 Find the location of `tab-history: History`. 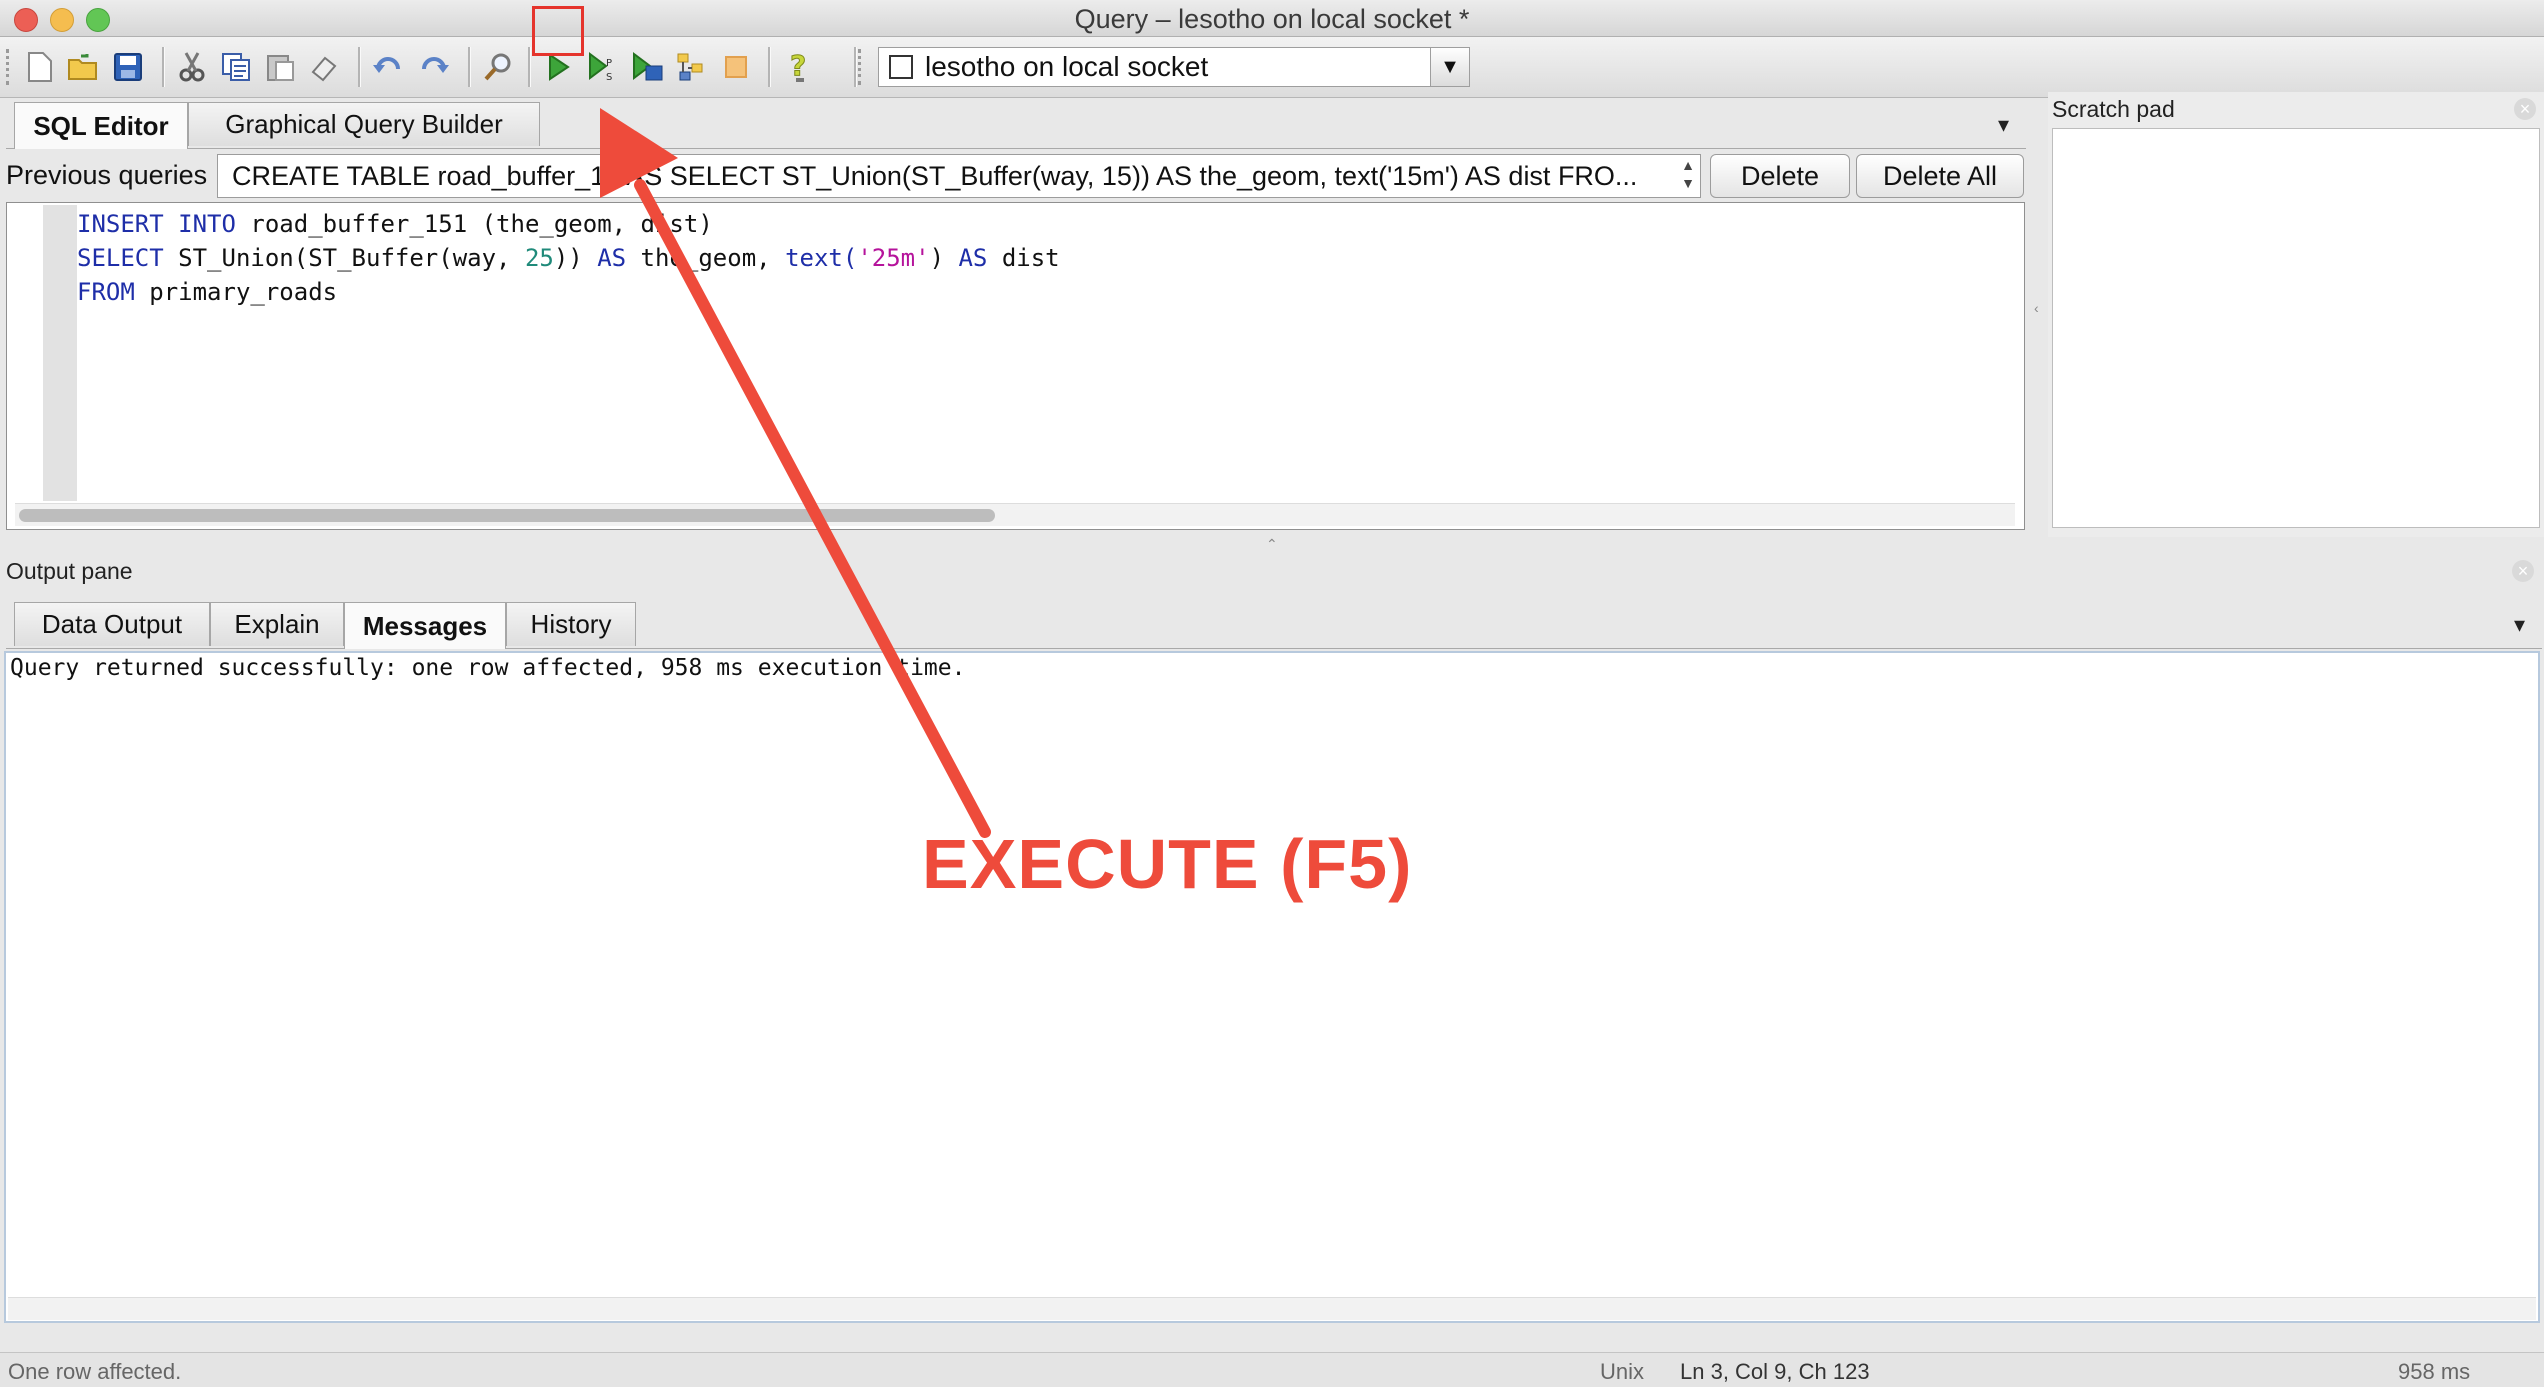

tab-history: History is located at coordinates (571, 624).